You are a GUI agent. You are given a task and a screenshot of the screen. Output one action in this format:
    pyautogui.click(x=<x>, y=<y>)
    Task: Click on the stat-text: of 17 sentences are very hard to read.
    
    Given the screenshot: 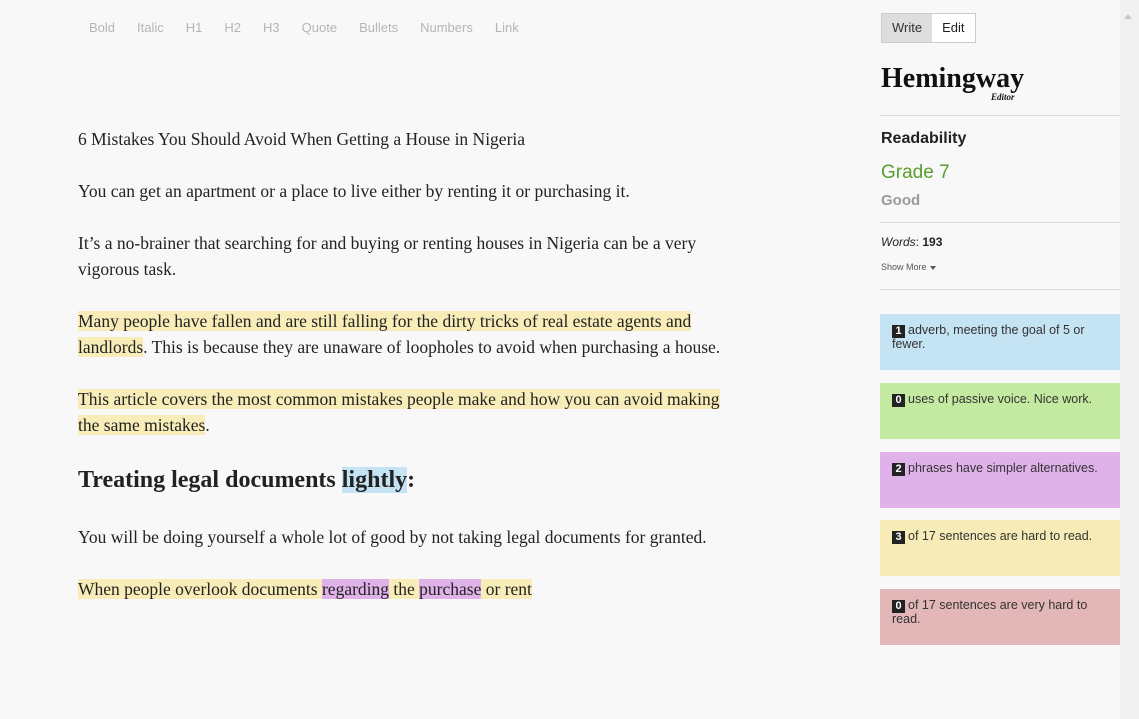 What is the action you would take?
    pyautogui.click(x=990, y=612)
    